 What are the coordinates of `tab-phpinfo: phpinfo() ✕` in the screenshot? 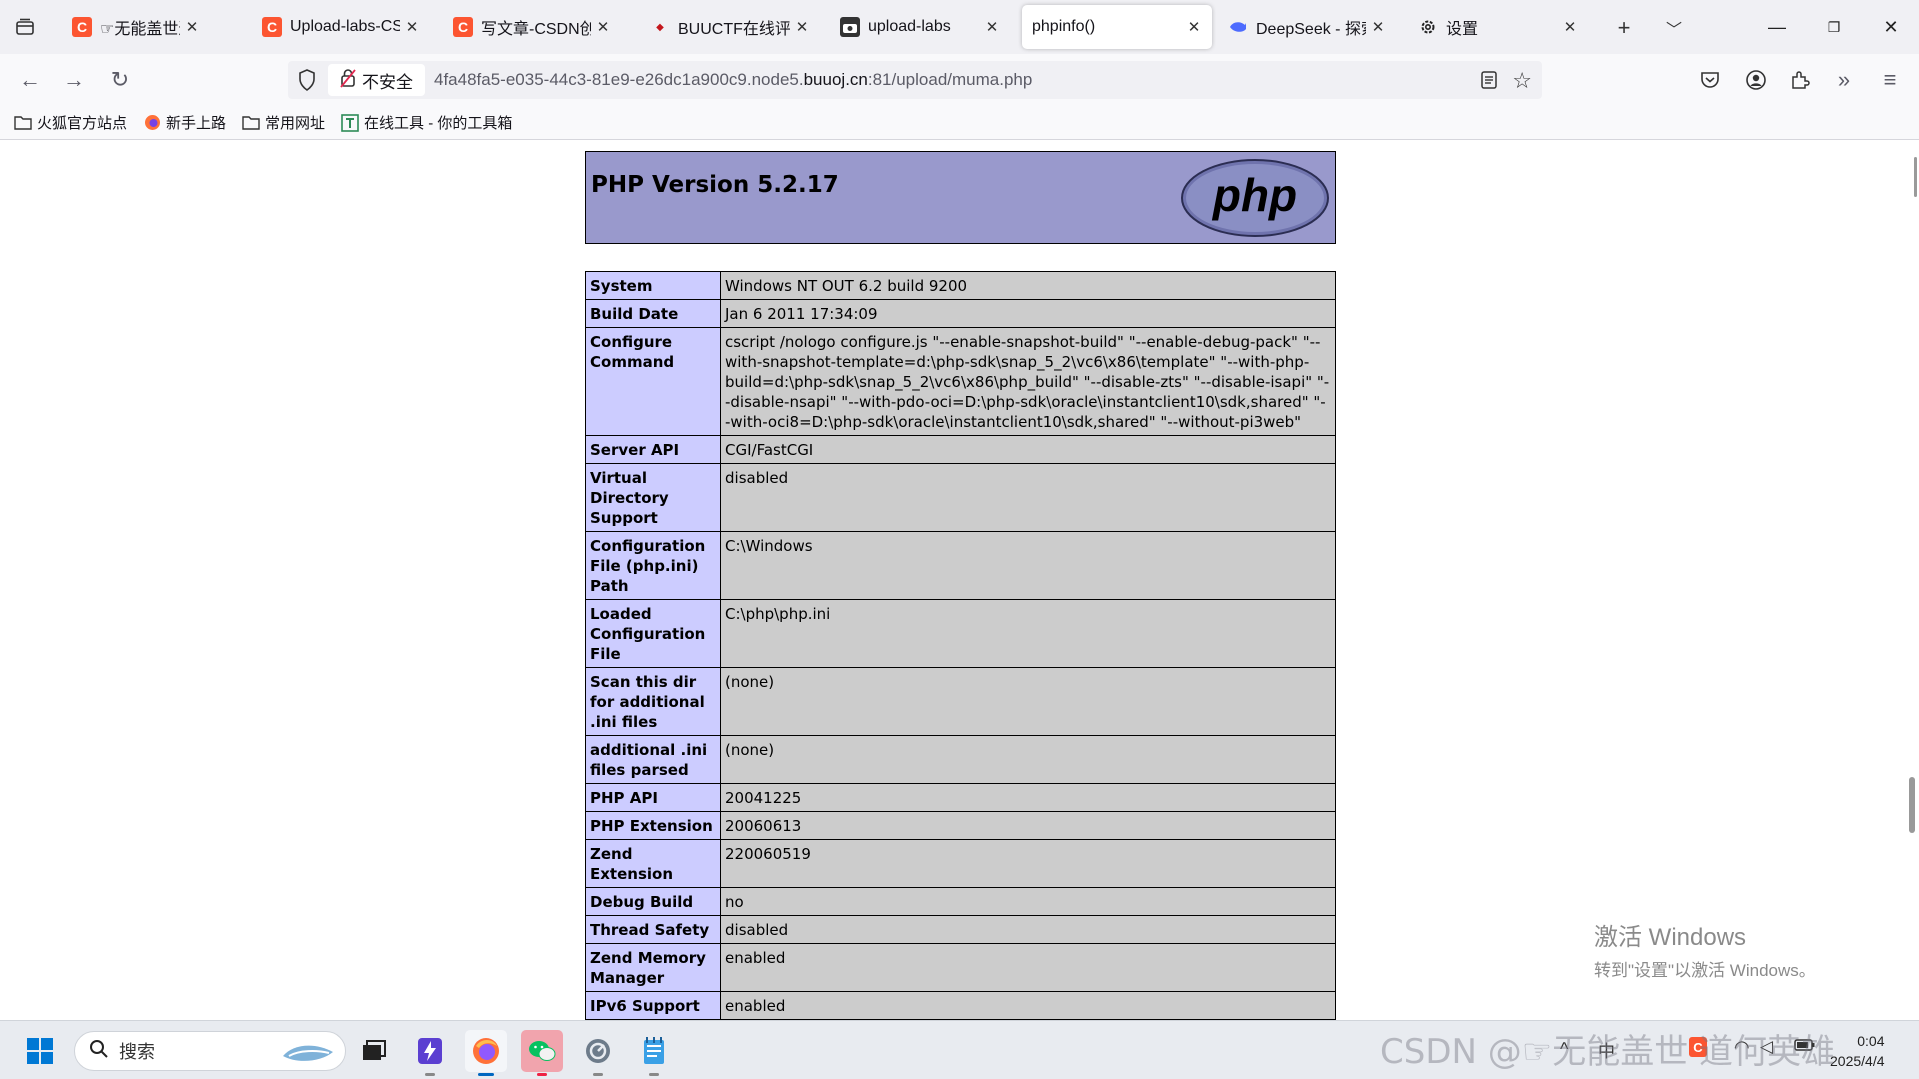 It's located at (1117, 27).